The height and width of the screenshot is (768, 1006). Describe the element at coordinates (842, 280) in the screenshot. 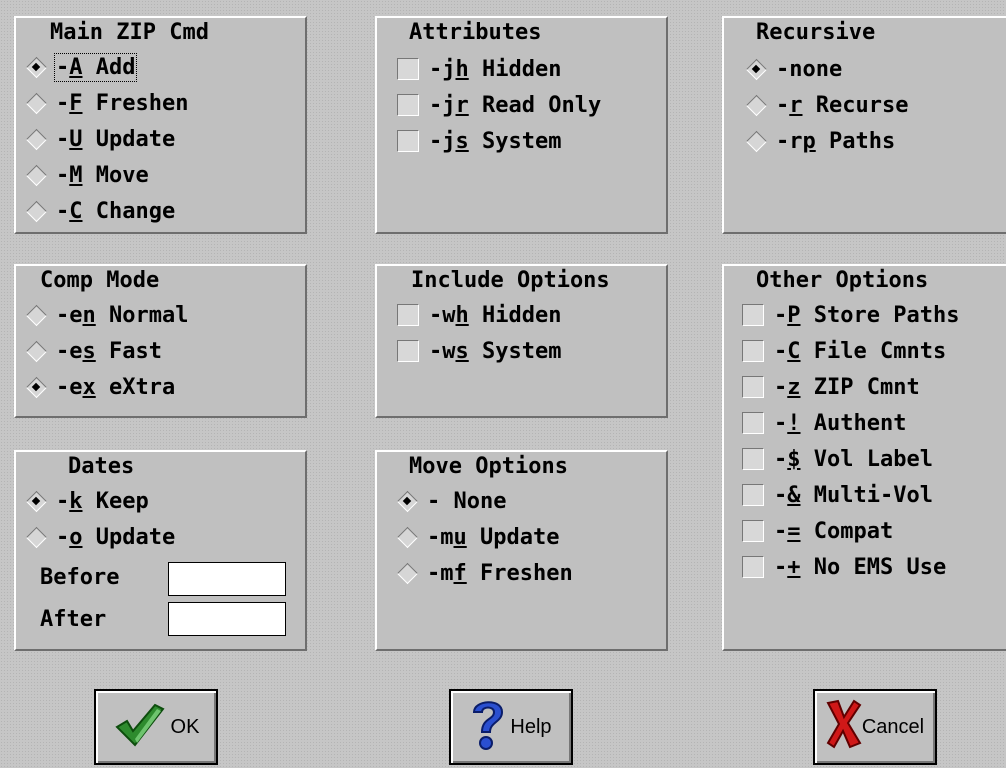

I see `other-options-title: Other Options` at that location.